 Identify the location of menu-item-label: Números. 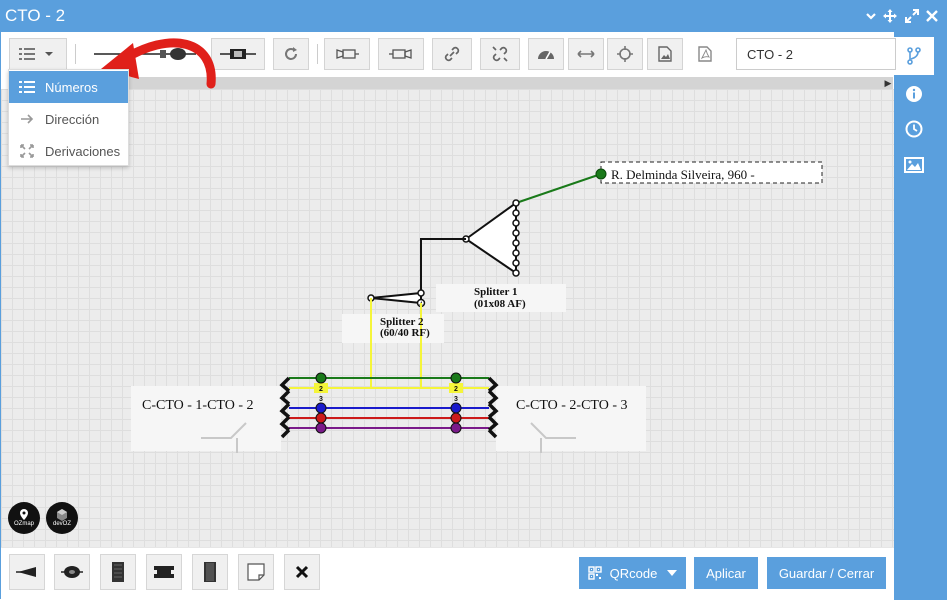
(71, 87).